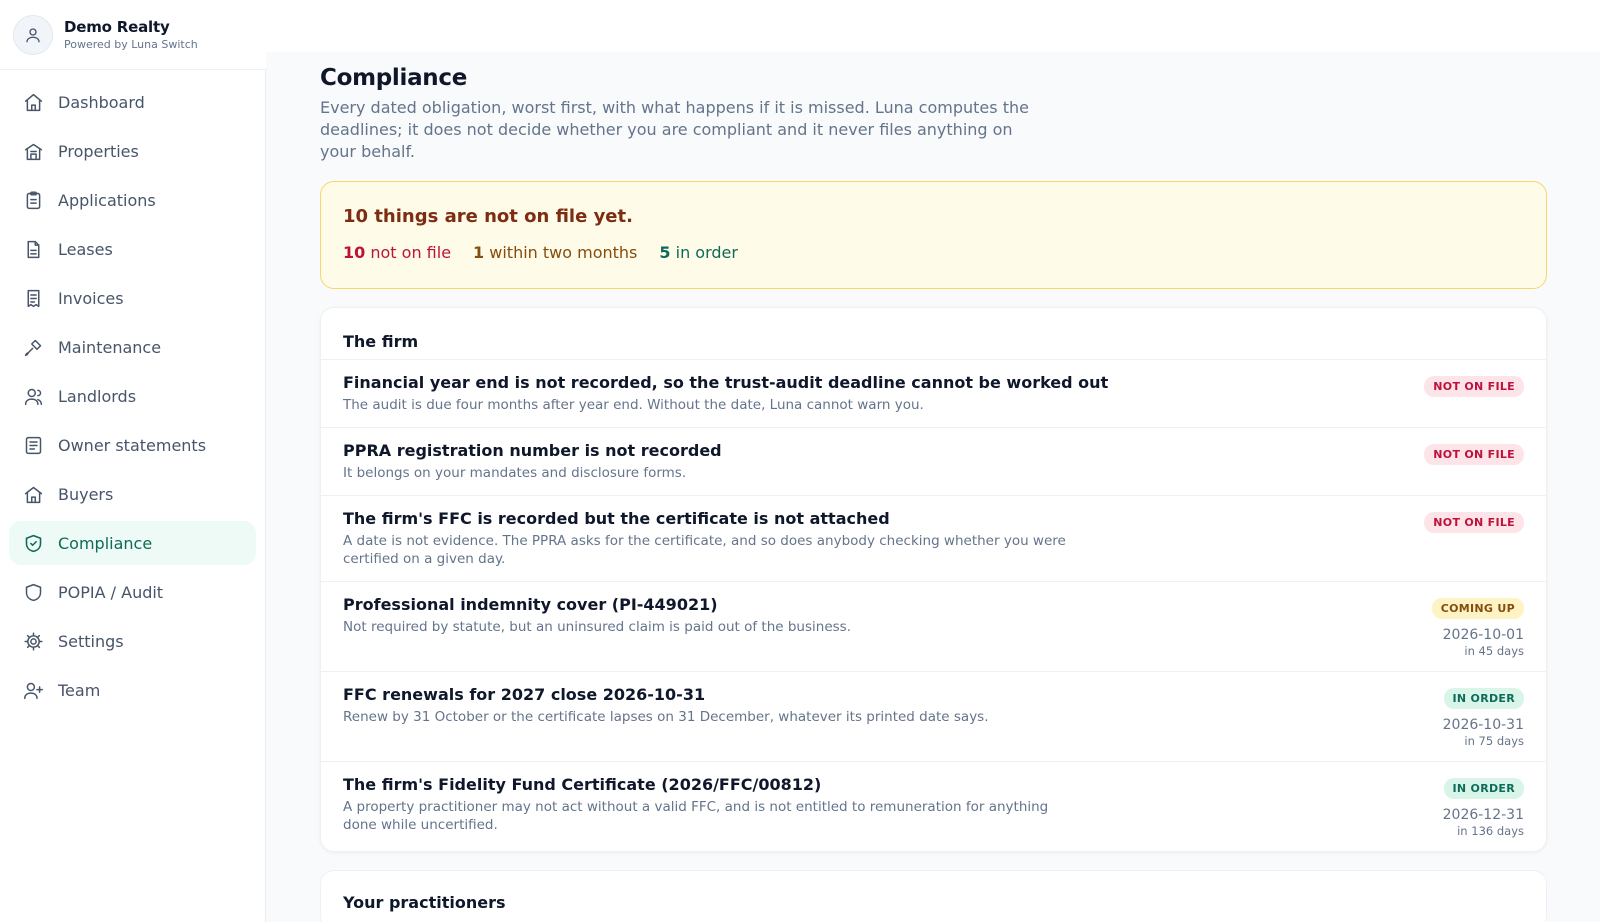 The width and height of the screenshot is (1600, 922). What do you see at coordinates (98, 151) in the screenshot?
I see `sidebar-item-label: Properties` at bounding box center [98, 151].